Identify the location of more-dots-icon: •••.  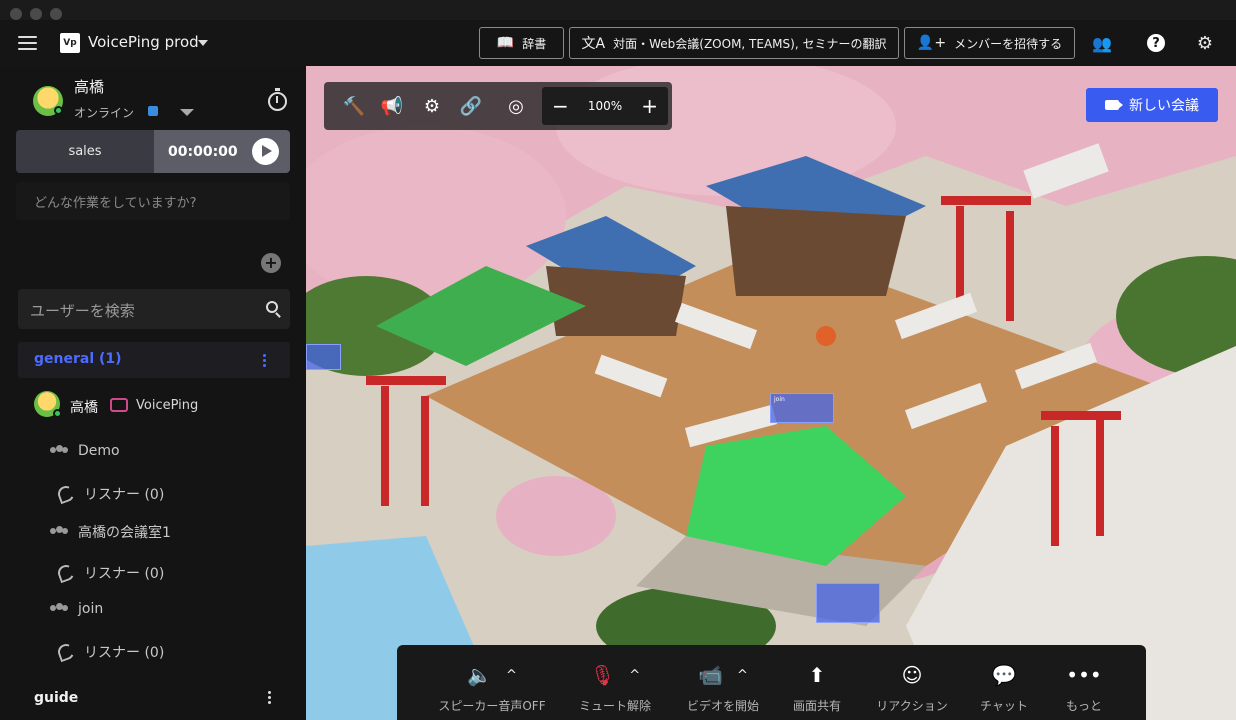
(1084, 675).